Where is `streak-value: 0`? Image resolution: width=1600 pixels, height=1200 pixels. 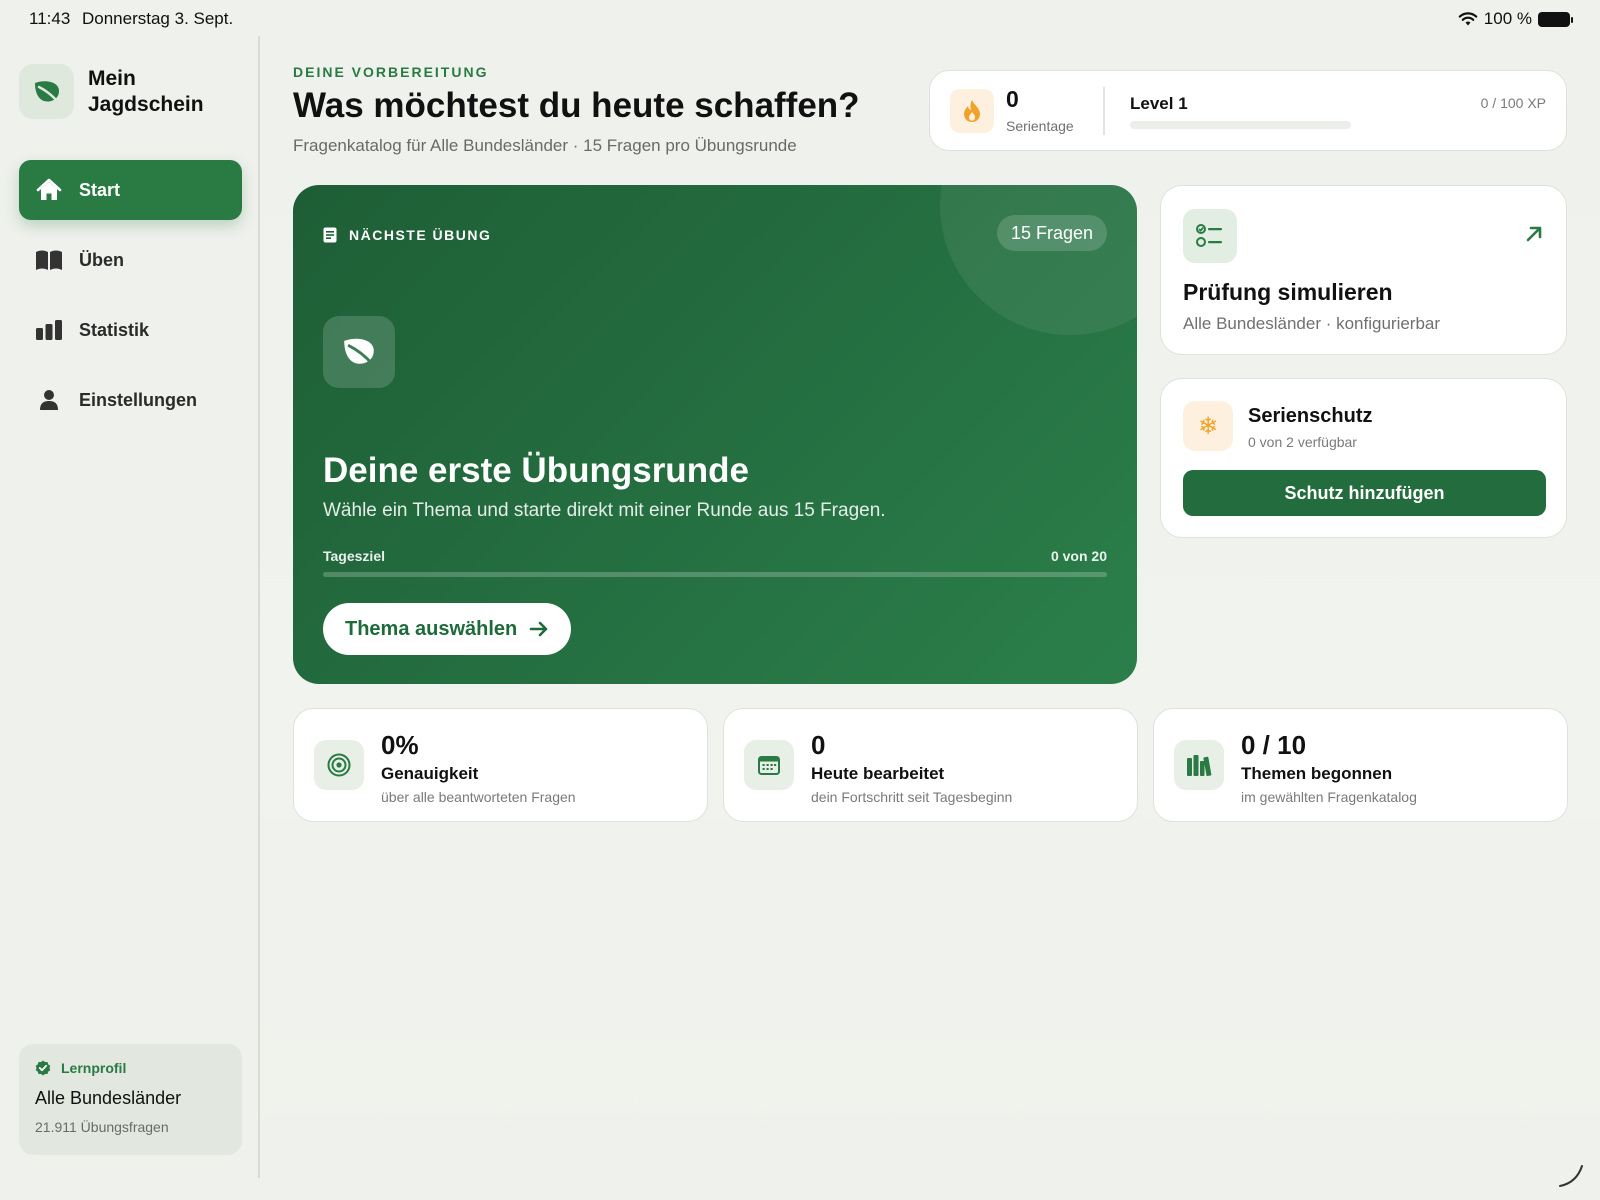
streak-value: 0 is located at coordinates (1012, 99).